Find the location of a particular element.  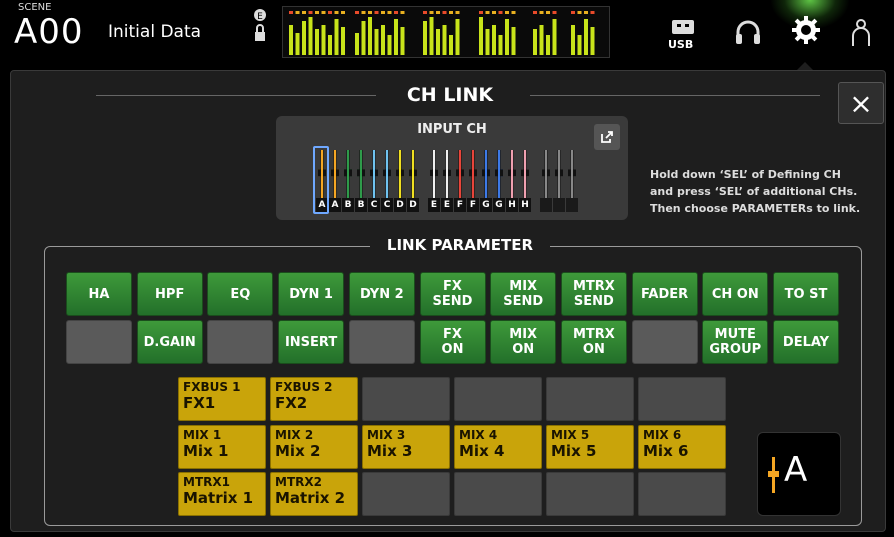

usb-icon: USB is located at coordinates (683, 35).